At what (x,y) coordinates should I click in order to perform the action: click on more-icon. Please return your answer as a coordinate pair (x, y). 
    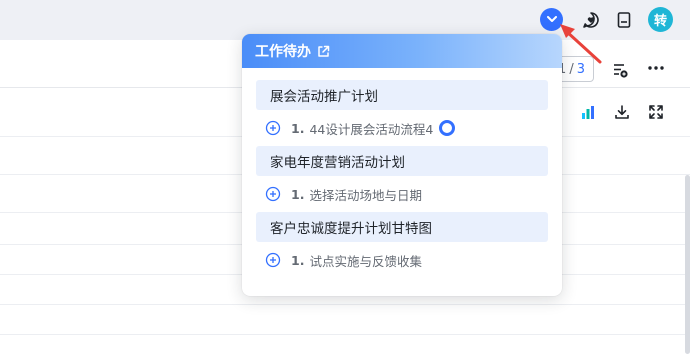
    Looking at the image, I should click on (656, 68).